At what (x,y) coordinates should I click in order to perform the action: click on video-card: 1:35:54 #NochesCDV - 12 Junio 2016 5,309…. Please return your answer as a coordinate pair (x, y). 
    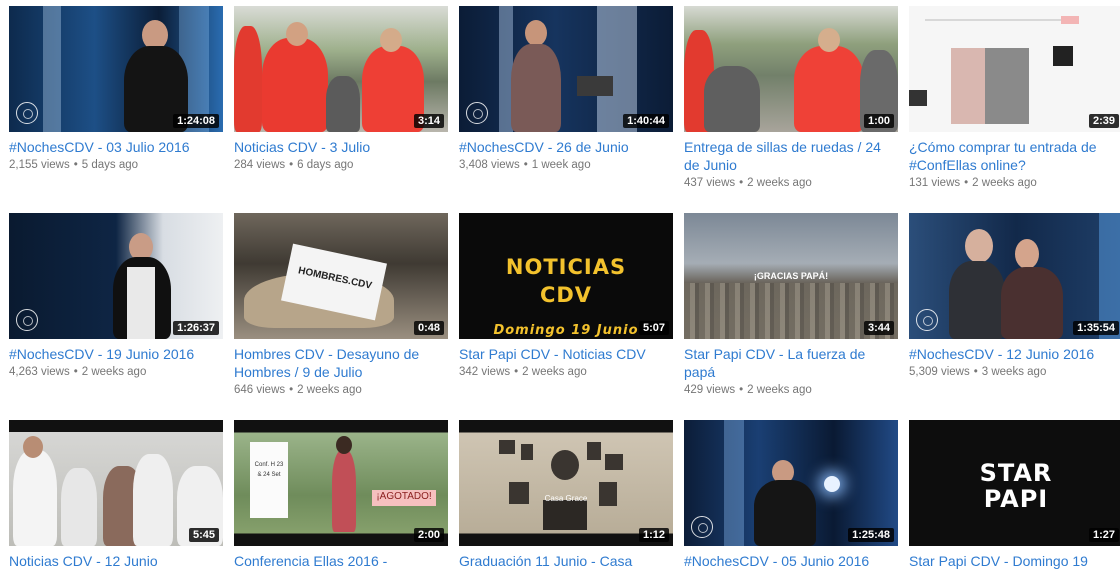
    Looking at the image, I should click on (1014, 296).